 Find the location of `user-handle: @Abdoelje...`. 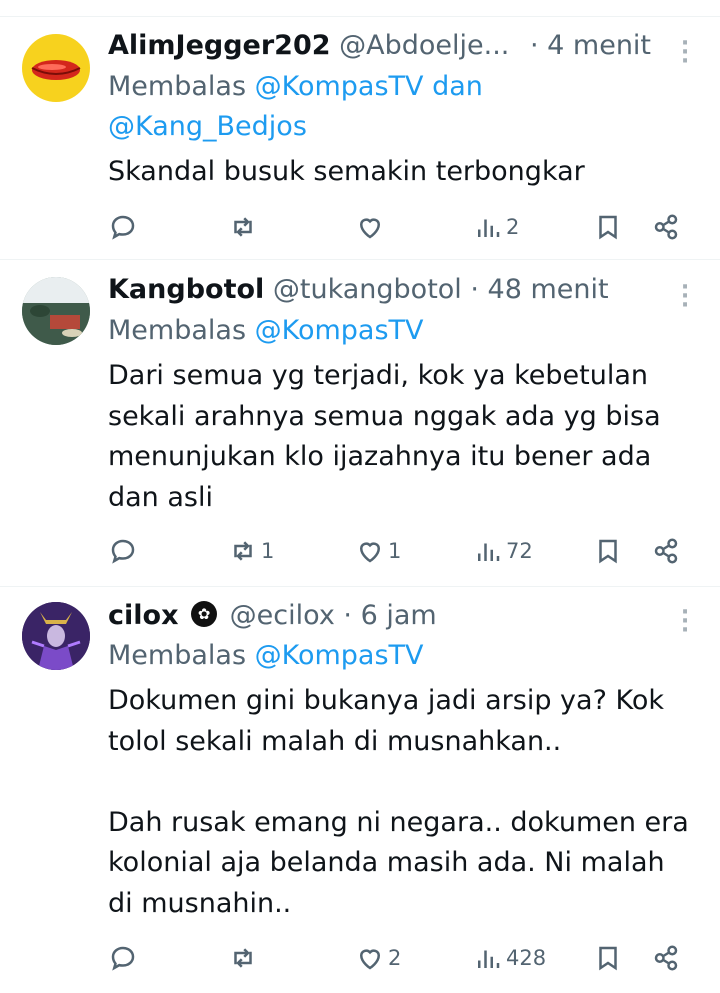

user-handle: @Abdoelje... is located at coordinates (424, 45).